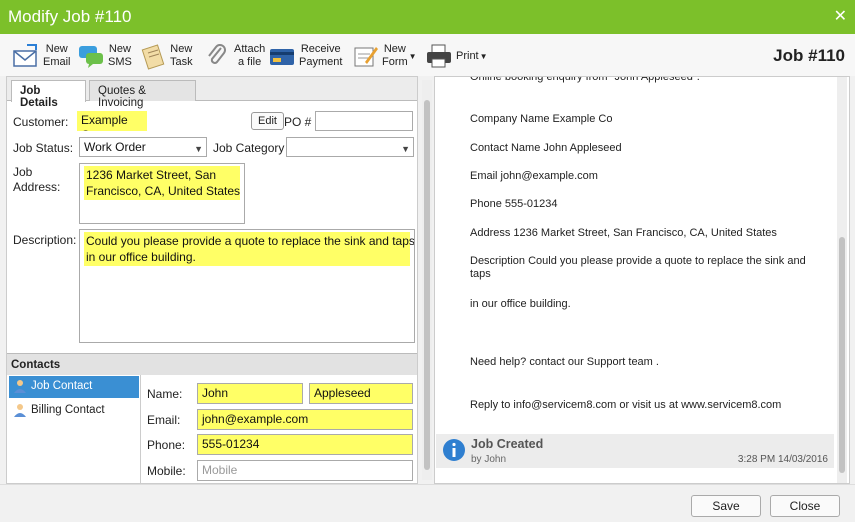 Image resolution: width=855 pixels, height=522 pixels. I want to click on job-status-label: Job Status:, so click(43, 148).